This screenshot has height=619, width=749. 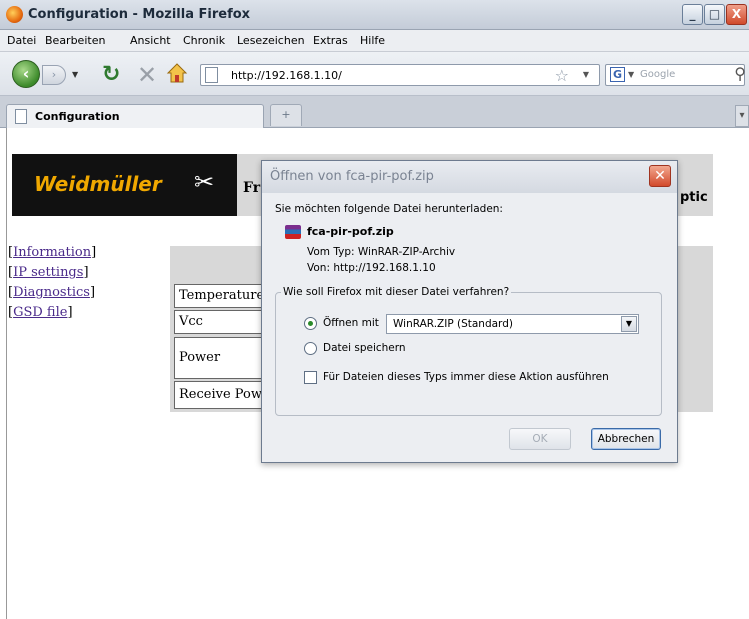 I want to click on menu-bearbeiten: Bearbeiten, so click(x=75, y=40).